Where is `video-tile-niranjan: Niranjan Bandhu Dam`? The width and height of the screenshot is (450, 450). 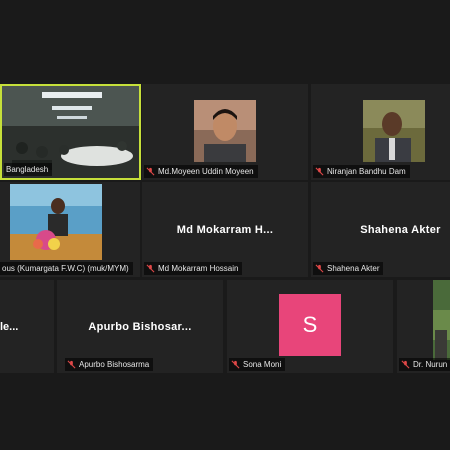 video-tile-niranjan: Niranjan Bandhu Dam is located at coordinates (380, 132).